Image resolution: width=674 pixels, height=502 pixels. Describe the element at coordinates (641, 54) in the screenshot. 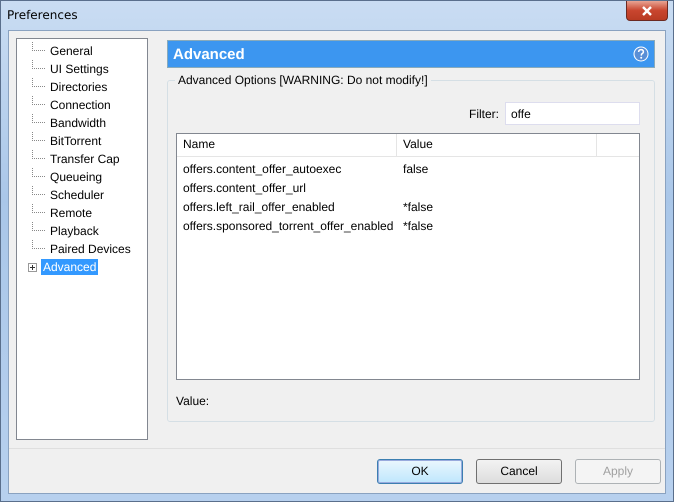

I see `help-icon` at that location.